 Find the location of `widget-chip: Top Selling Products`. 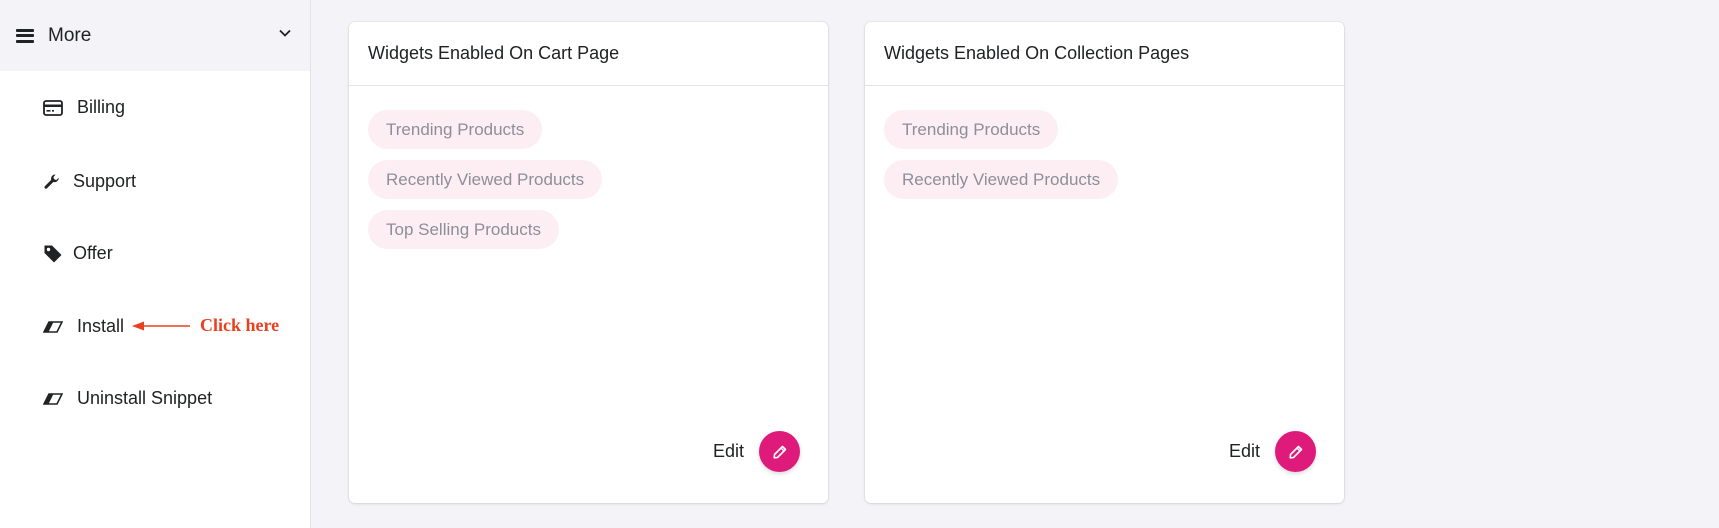

widget-chip: Top Selling Products is located at coordinates (463, 229).